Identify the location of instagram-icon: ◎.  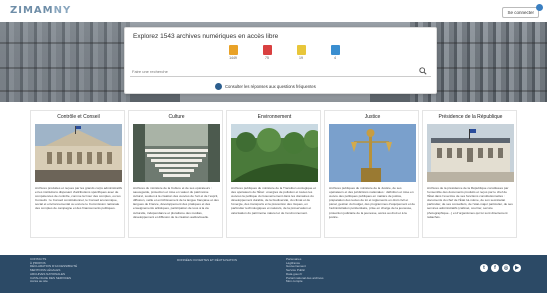
(506, 268).